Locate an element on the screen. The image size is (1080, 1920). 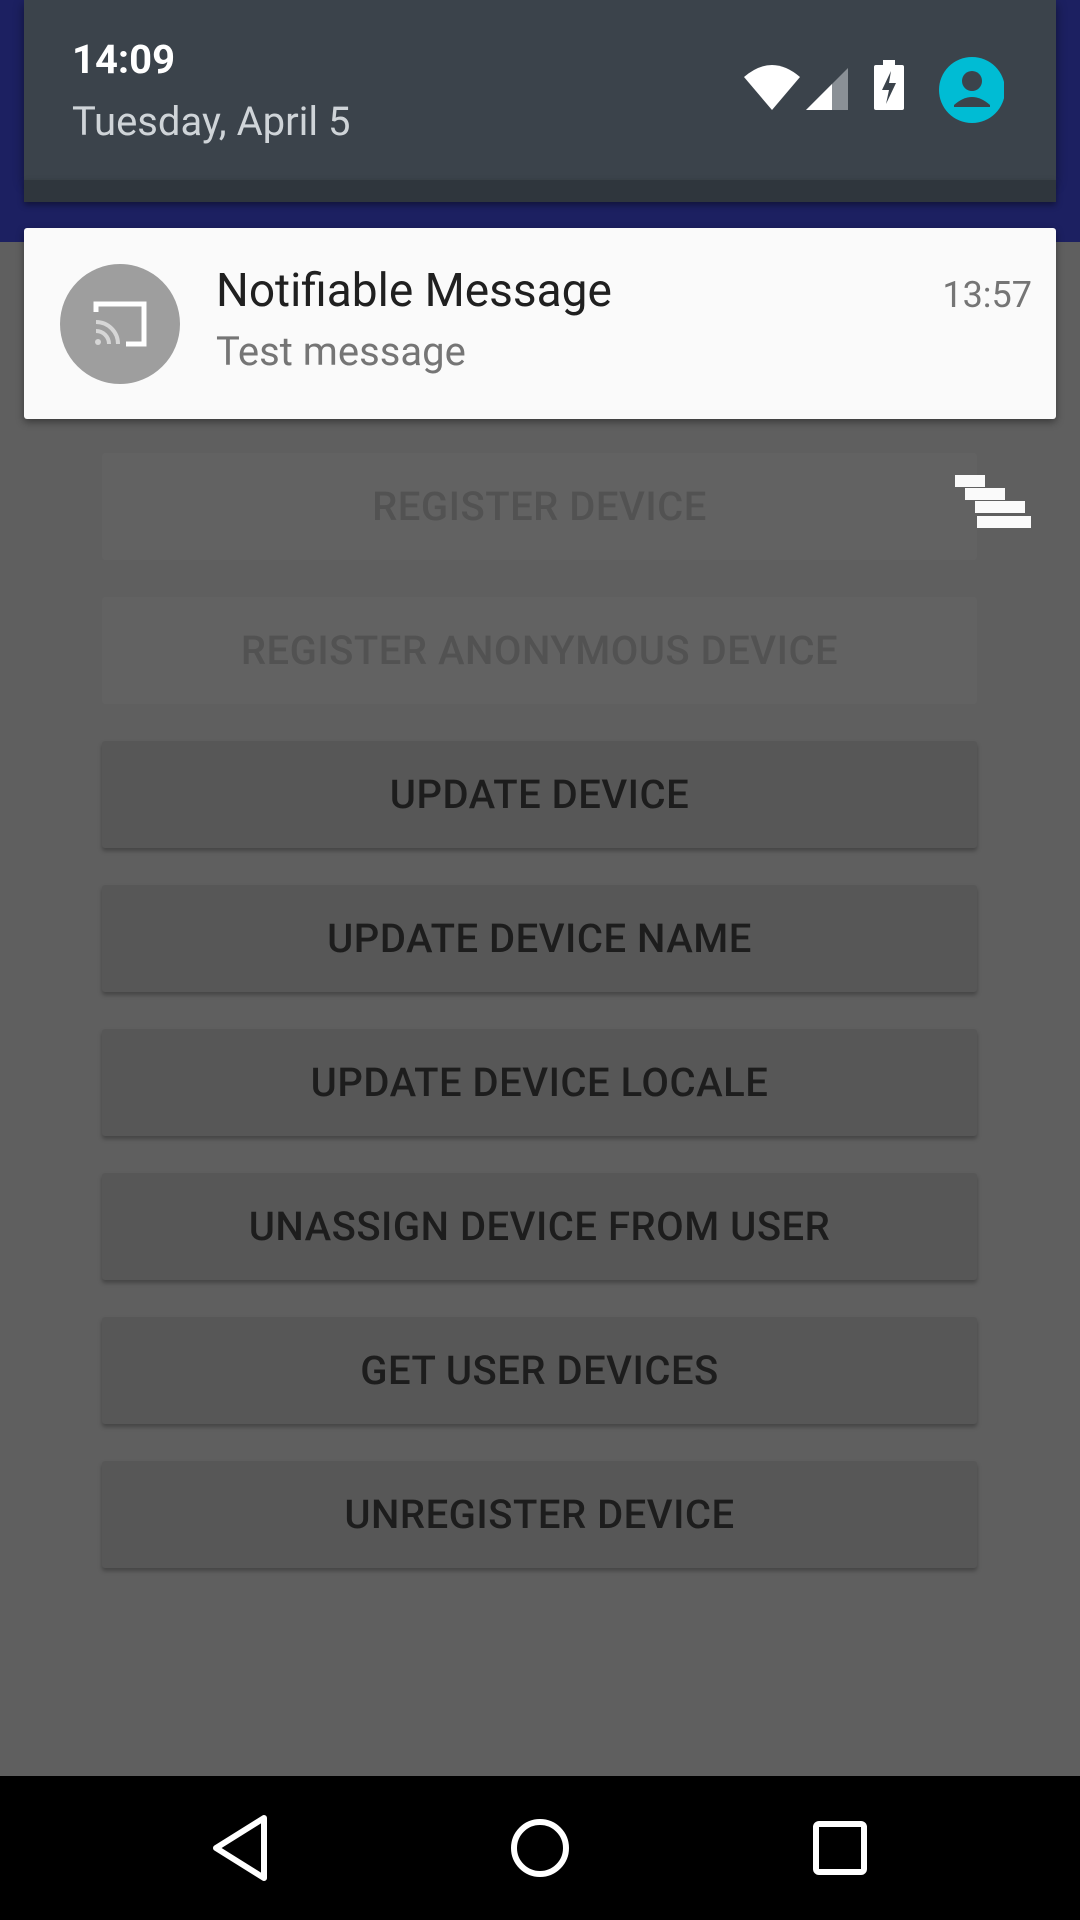
update-device-button: UPDATE DEVICE is located at coordinates (539, 794).